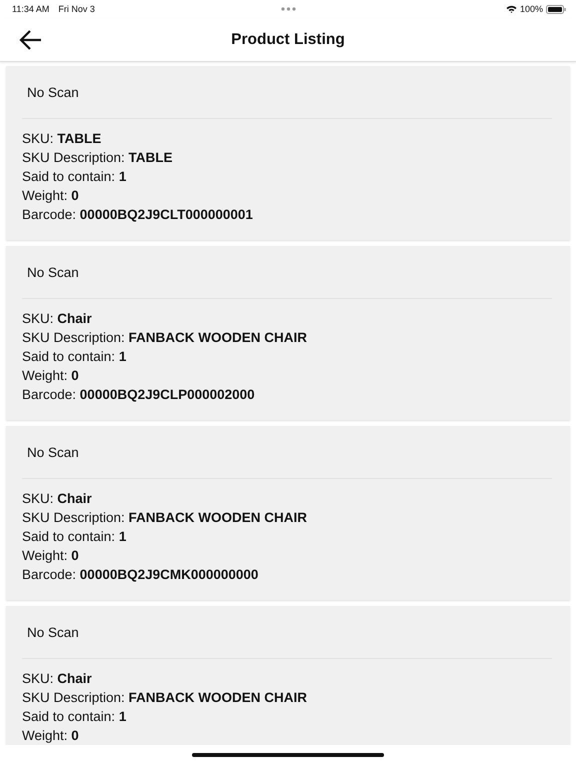 The image size is (576, 768). I want to click on product-detail: Barcode: 00000BQ2J9CLP000002000, so click(139, 395).